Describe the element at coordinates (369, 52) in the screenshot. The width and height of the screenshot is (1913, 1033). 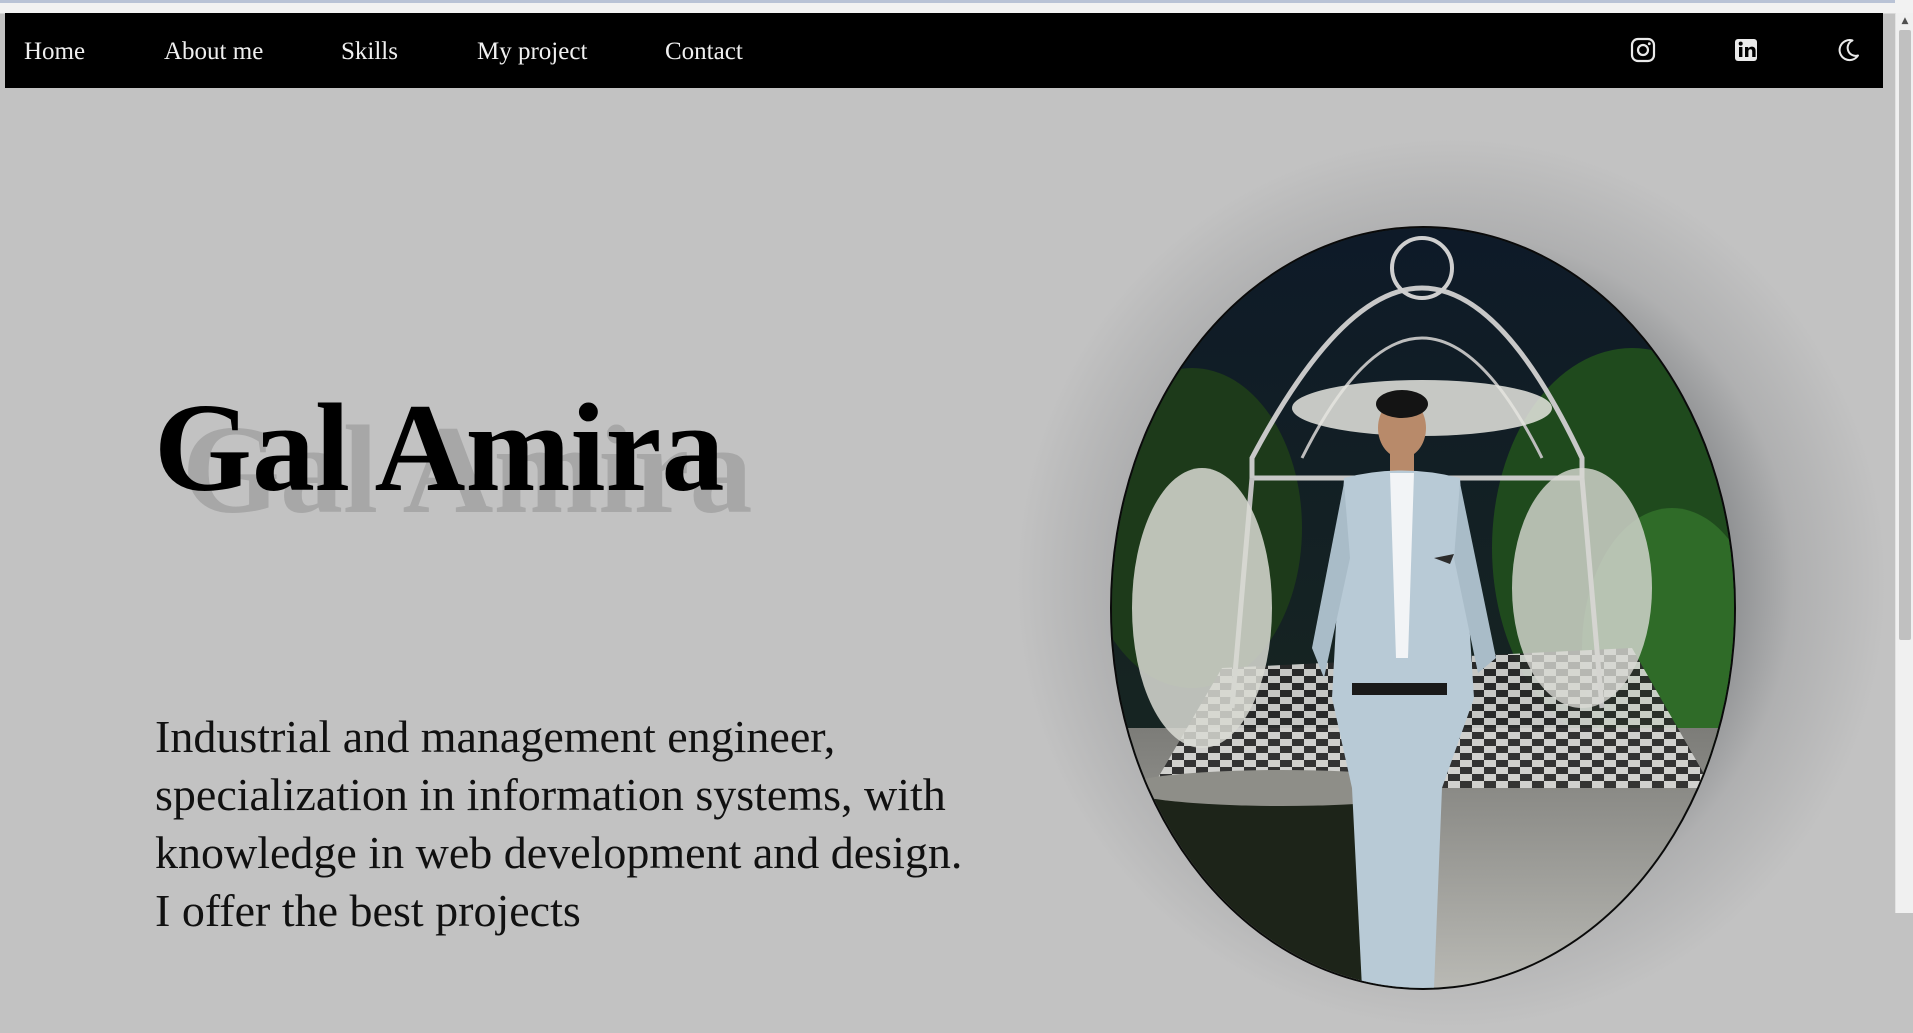
I see `nav-link-skills: Skills` at that location.